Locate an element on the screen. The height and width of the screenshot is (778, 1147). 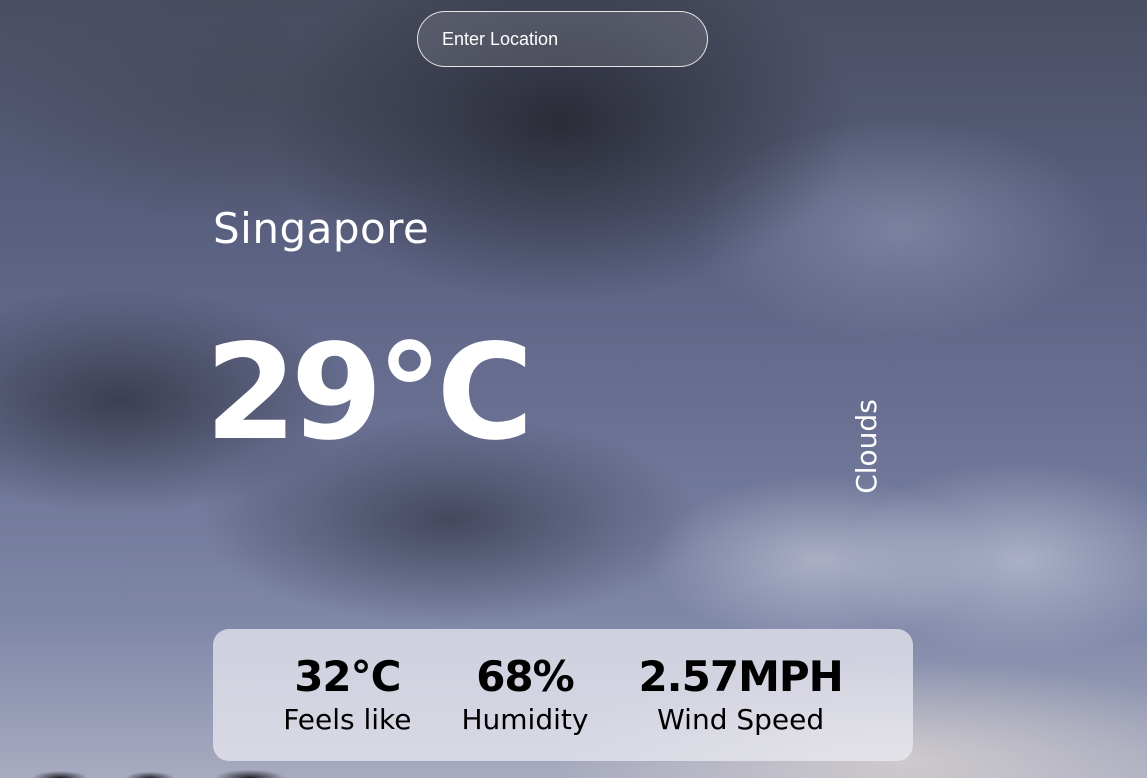
city-name: Singapore is located at coordinates (321, 228).